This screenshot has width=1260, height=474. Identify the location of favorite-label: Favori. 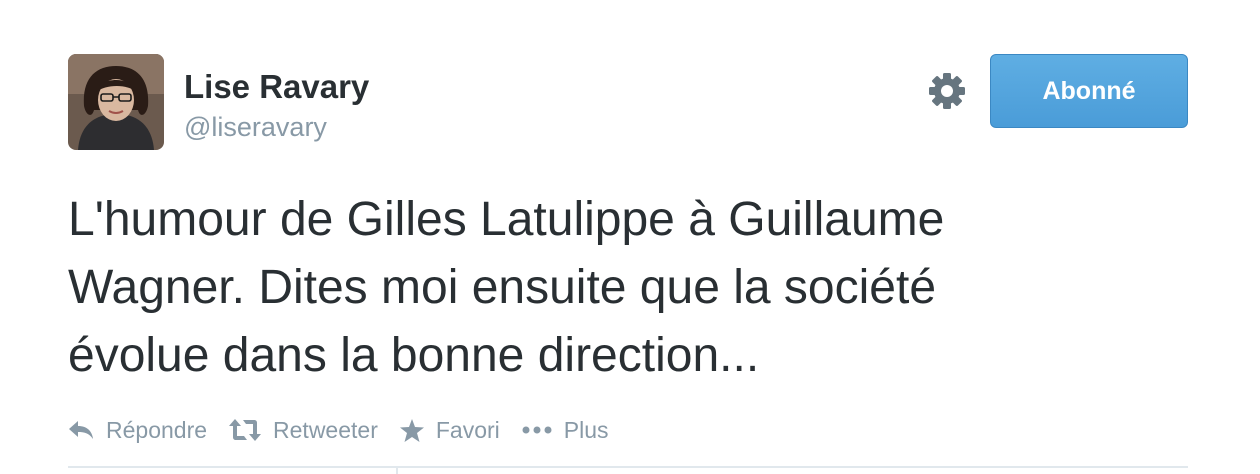
(467, 429).